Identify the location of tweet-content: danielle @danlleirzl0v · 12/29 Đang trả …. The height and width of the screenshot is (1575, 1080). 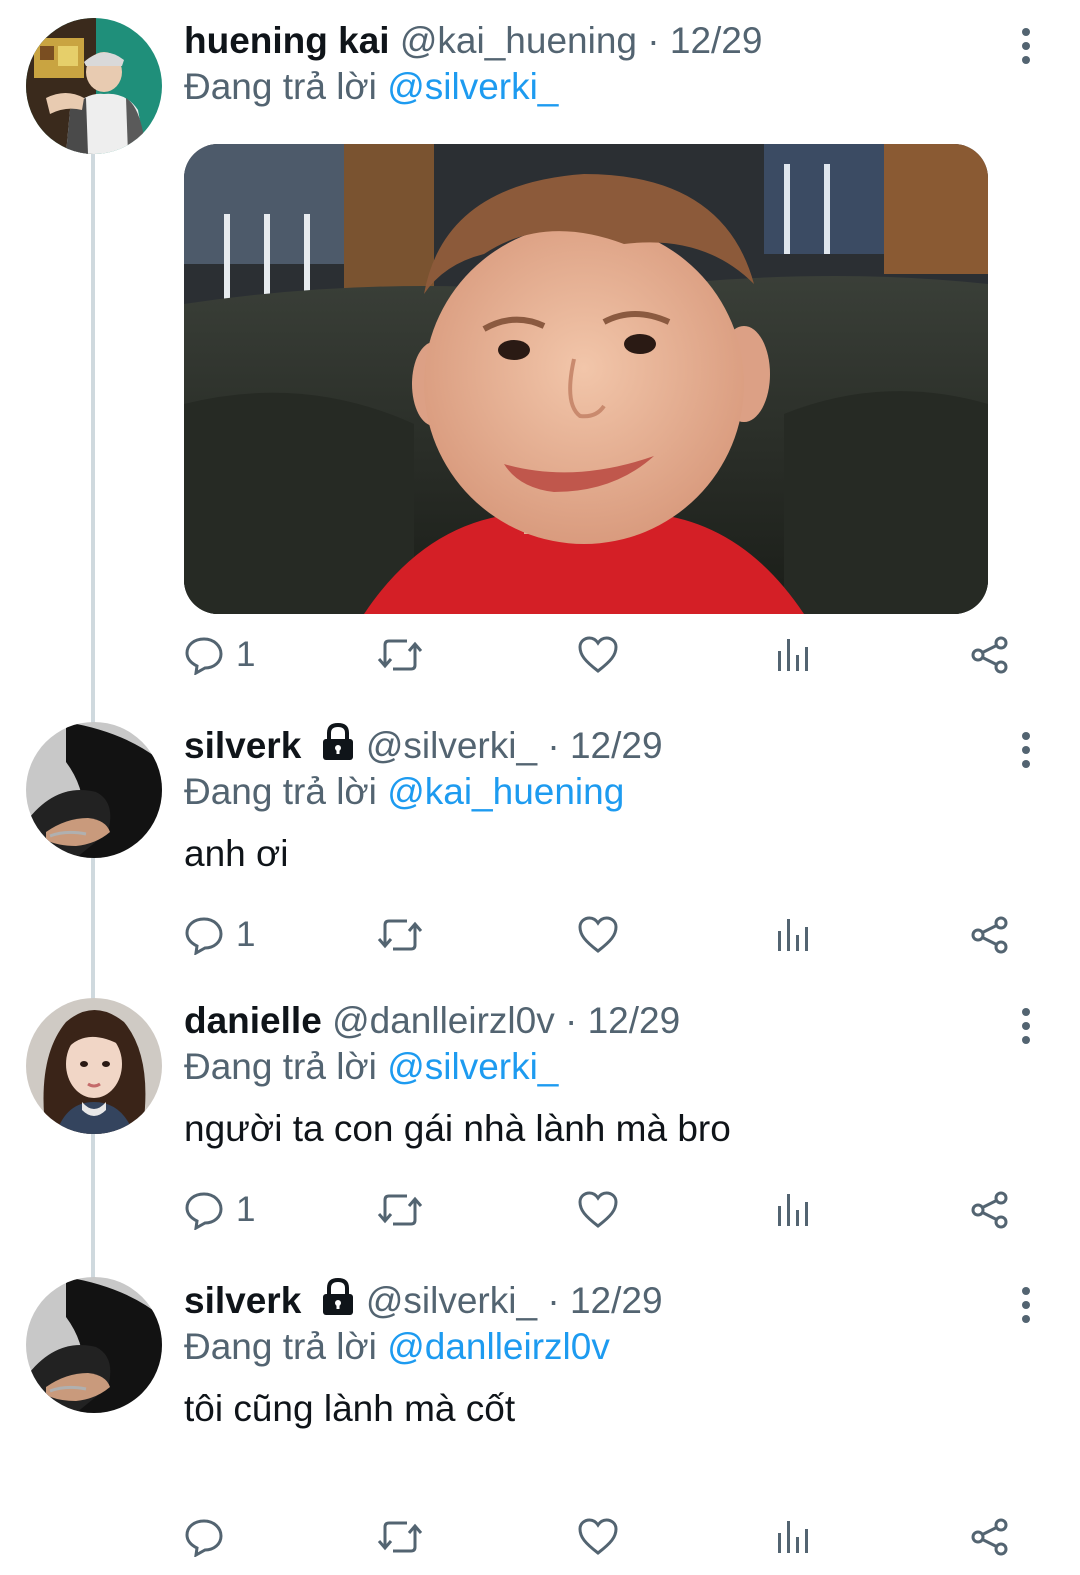
(612, 1075).